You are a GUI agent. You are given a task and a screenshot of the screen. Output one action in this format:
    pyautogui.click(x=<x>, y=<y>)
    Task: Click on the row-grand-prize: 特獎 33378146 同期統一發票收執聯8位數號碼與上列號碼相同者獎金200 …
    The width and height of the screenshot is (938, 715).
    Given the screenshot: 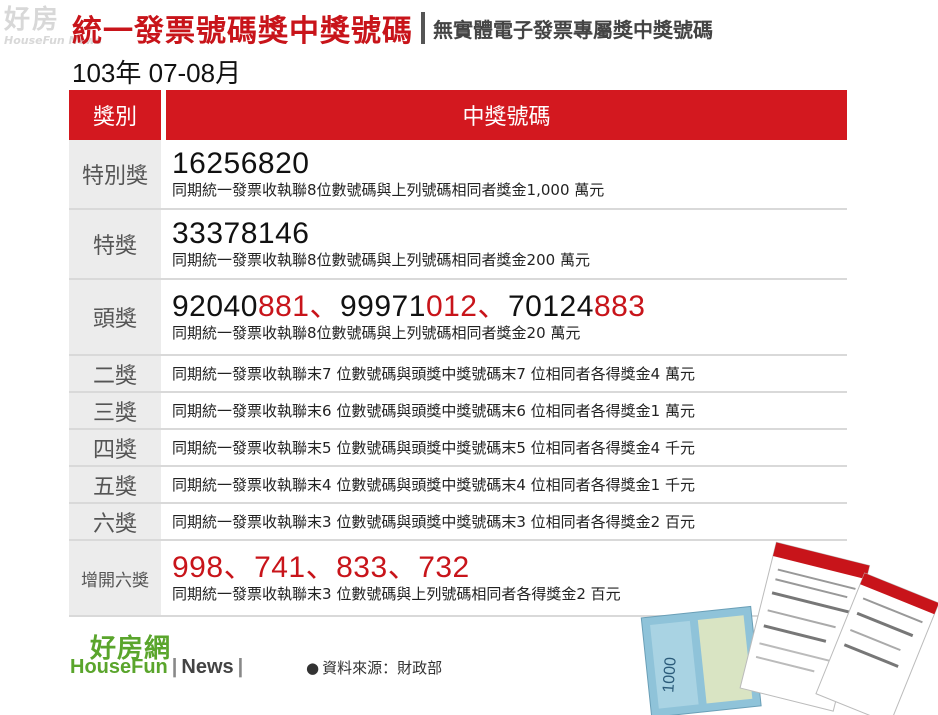 What is the action you would take?
    pyautogui.click(x=458, y=245)
    